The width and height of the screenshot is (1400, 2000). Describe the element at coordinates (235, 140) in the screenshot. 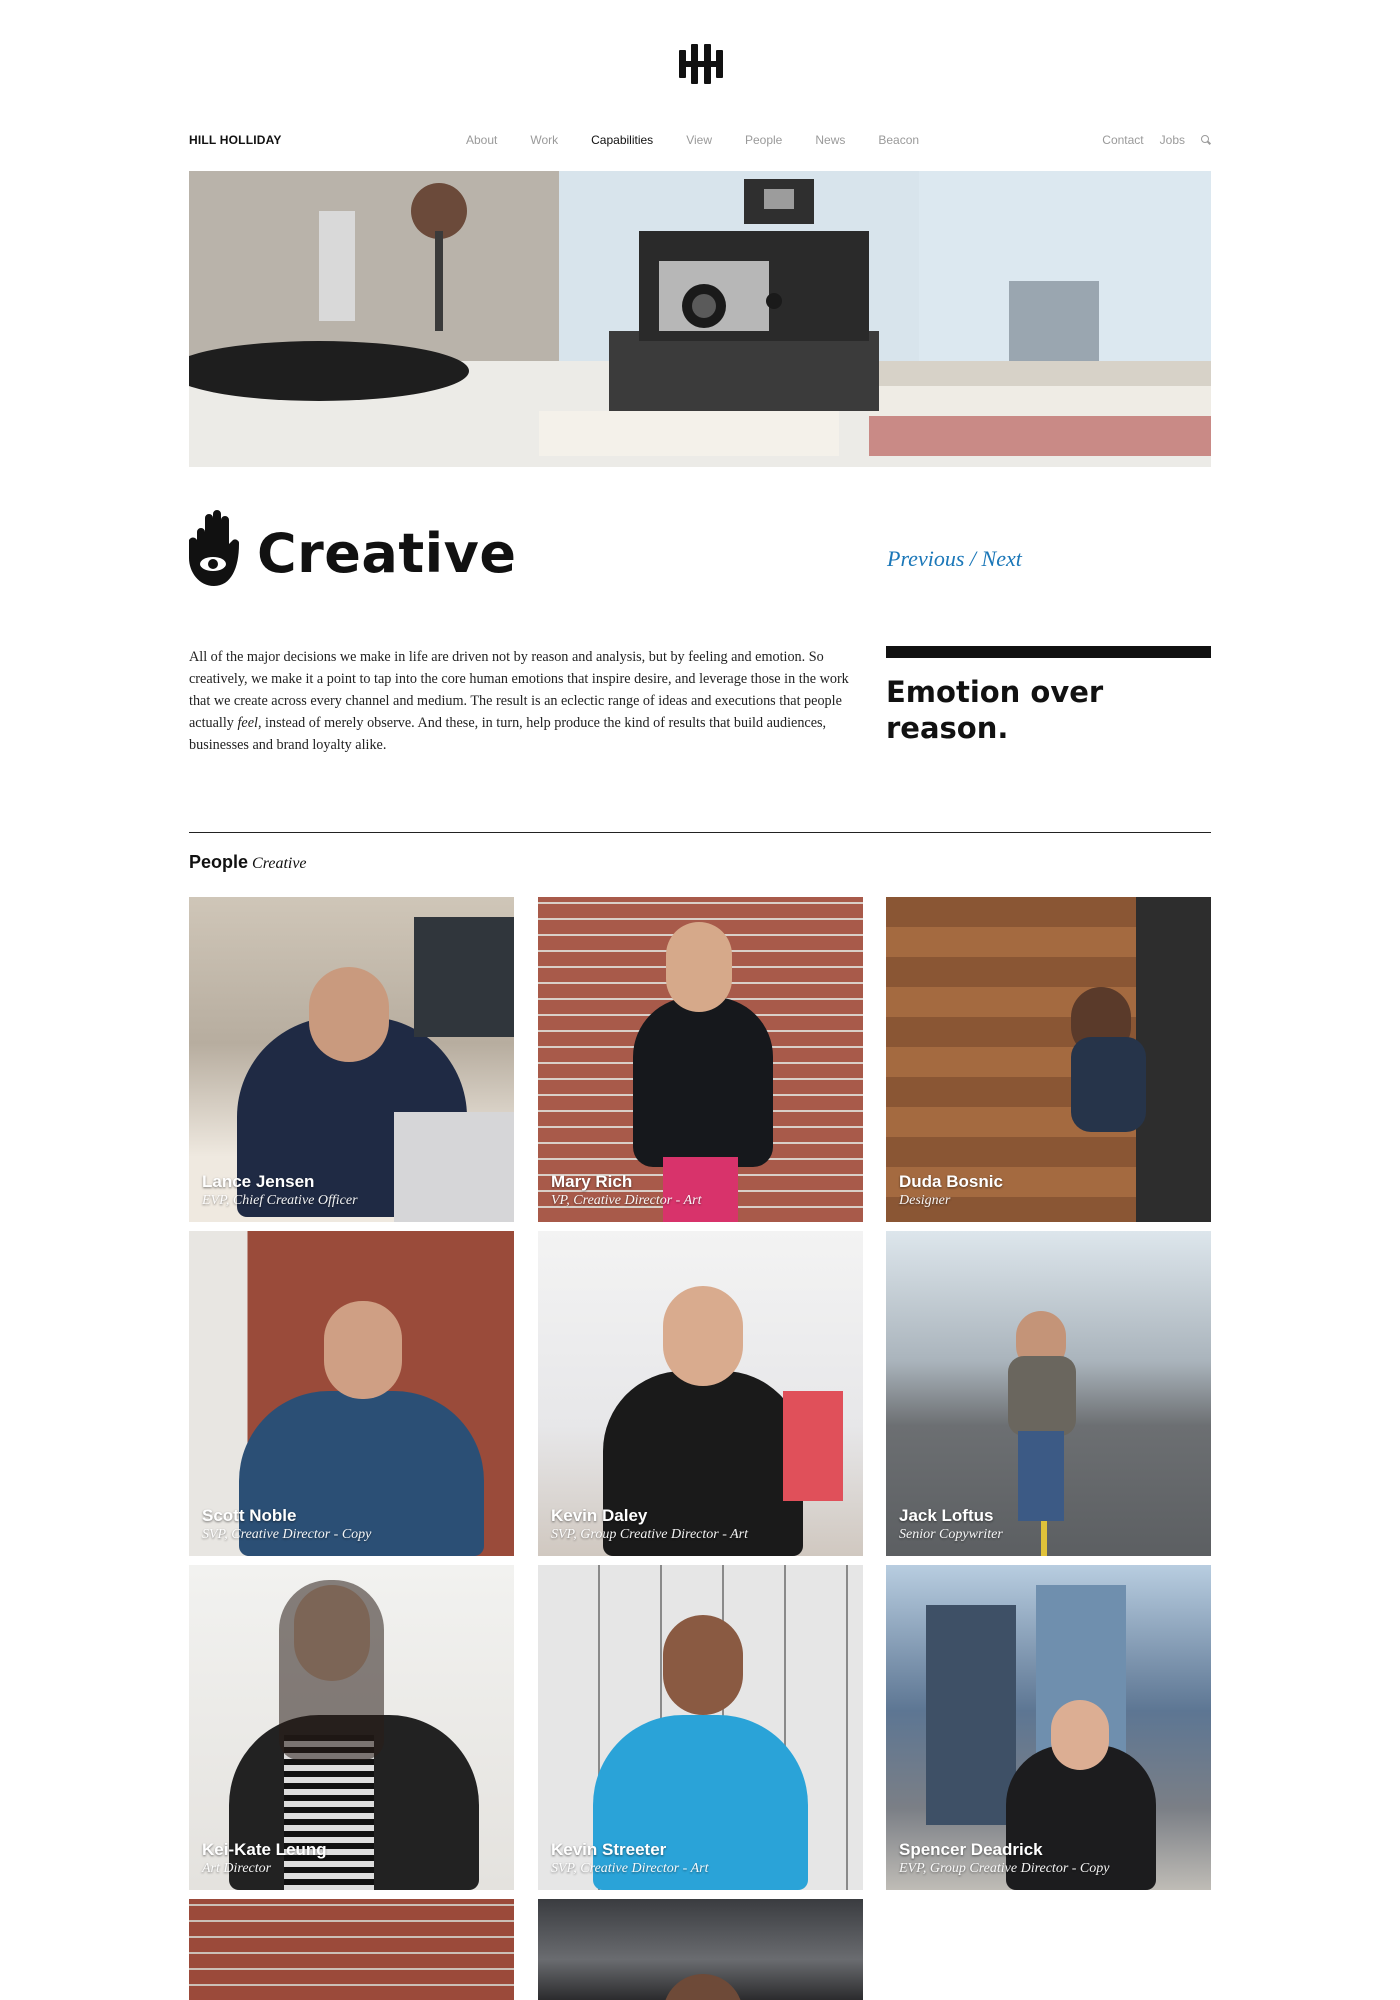

I see `brand-link: HILL HOLLIDAY` at that location.